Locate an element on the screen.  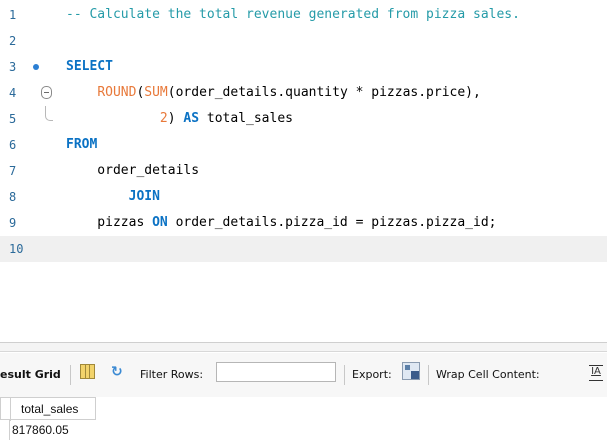
token: total_sales is located at coordinates (246, 118).